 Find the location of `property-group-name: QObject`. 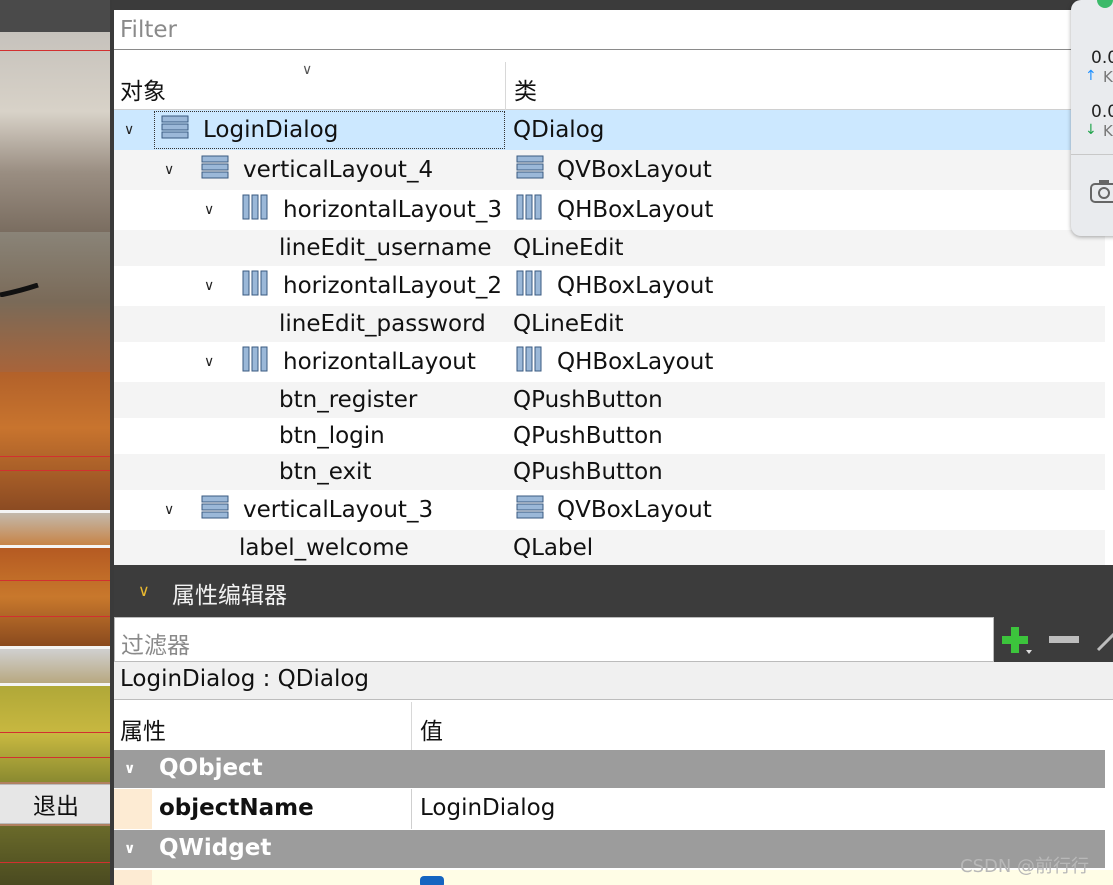

property-group-name: QObject is located at coordinates (211, 768).